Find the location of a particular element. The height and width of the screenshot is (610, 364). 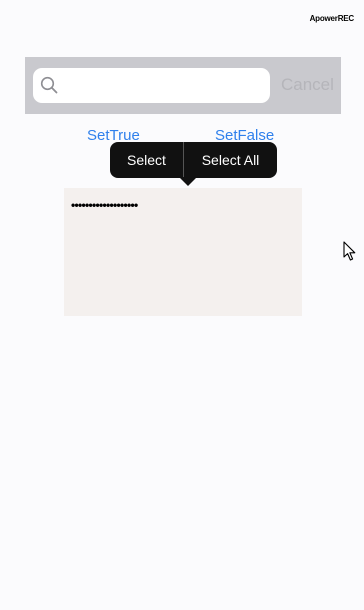

edit-menu-arrow is located at coordinates (188, 181).